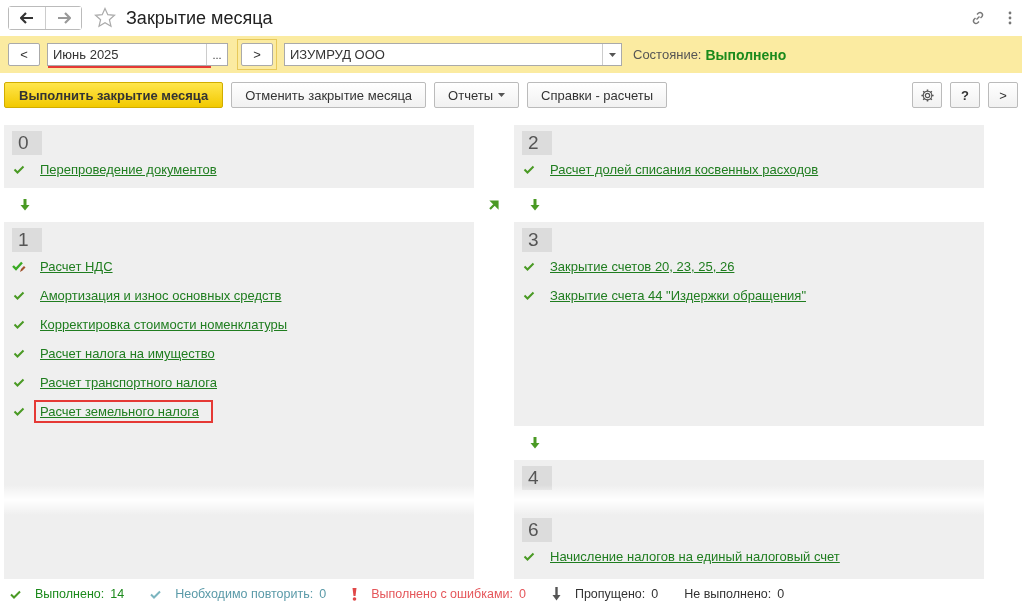 This screenshot has height=609, width=1022. What do you see at coordinates (168, 324) in the screenshot?
I see `processing-step-link: Корректировка стоимости номенклатуры` at bounding box center [168, 324].